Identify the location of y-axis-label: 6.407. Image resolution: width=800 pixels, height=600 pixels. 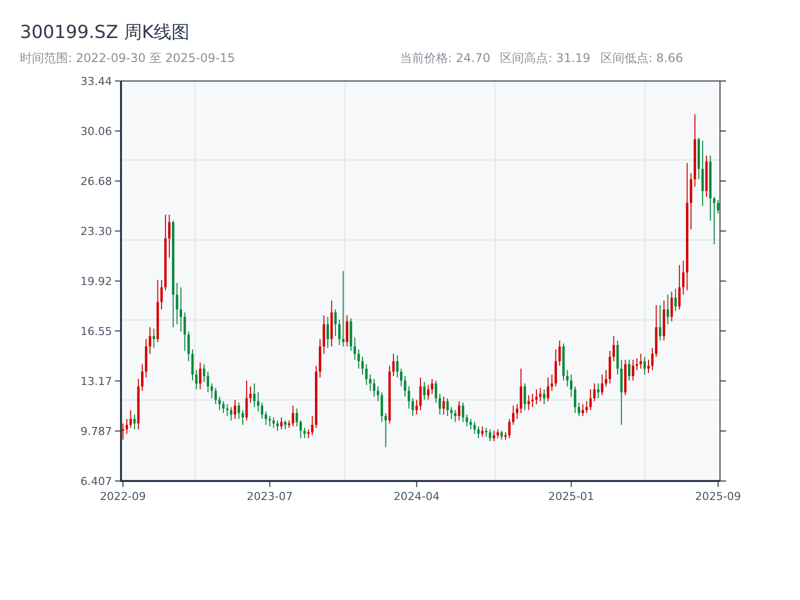
(96, 481).